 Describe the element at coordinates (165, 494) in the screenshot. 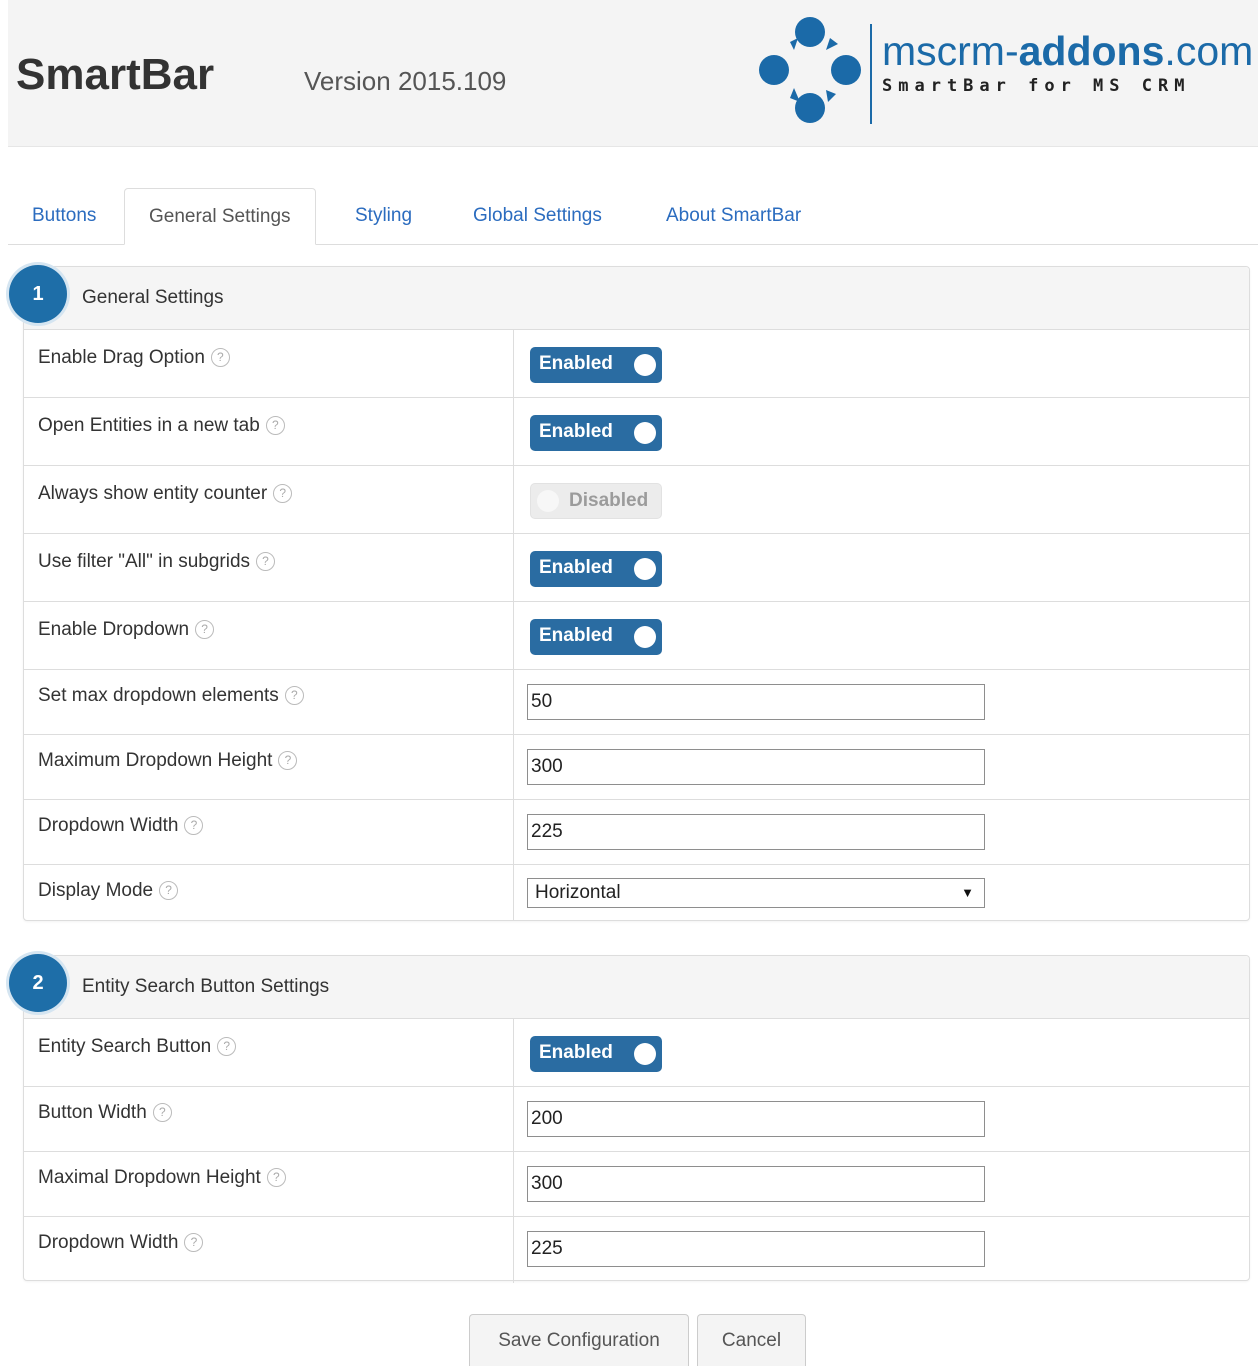

I see `setting-label: Always show entity counter?` at that location.